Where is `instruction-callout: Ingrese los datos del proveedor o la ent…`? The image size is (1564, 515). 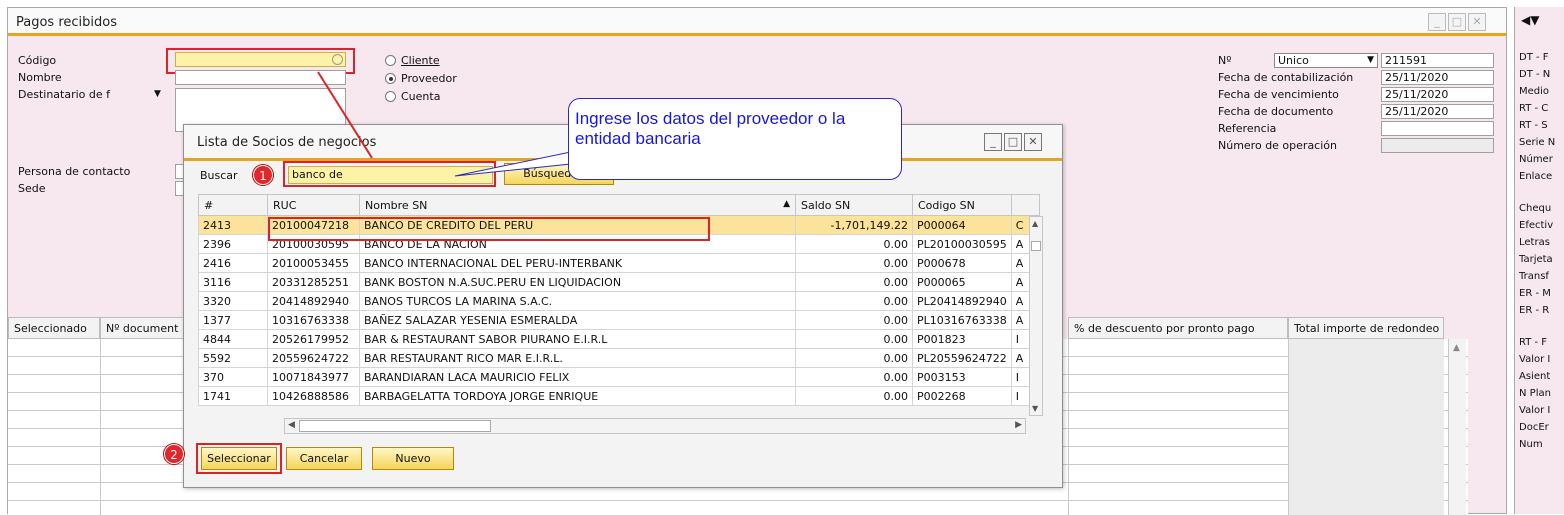
instruction-callout: Ingrese los datos del proveedor o la ent… is located at coordinates (735, 139).